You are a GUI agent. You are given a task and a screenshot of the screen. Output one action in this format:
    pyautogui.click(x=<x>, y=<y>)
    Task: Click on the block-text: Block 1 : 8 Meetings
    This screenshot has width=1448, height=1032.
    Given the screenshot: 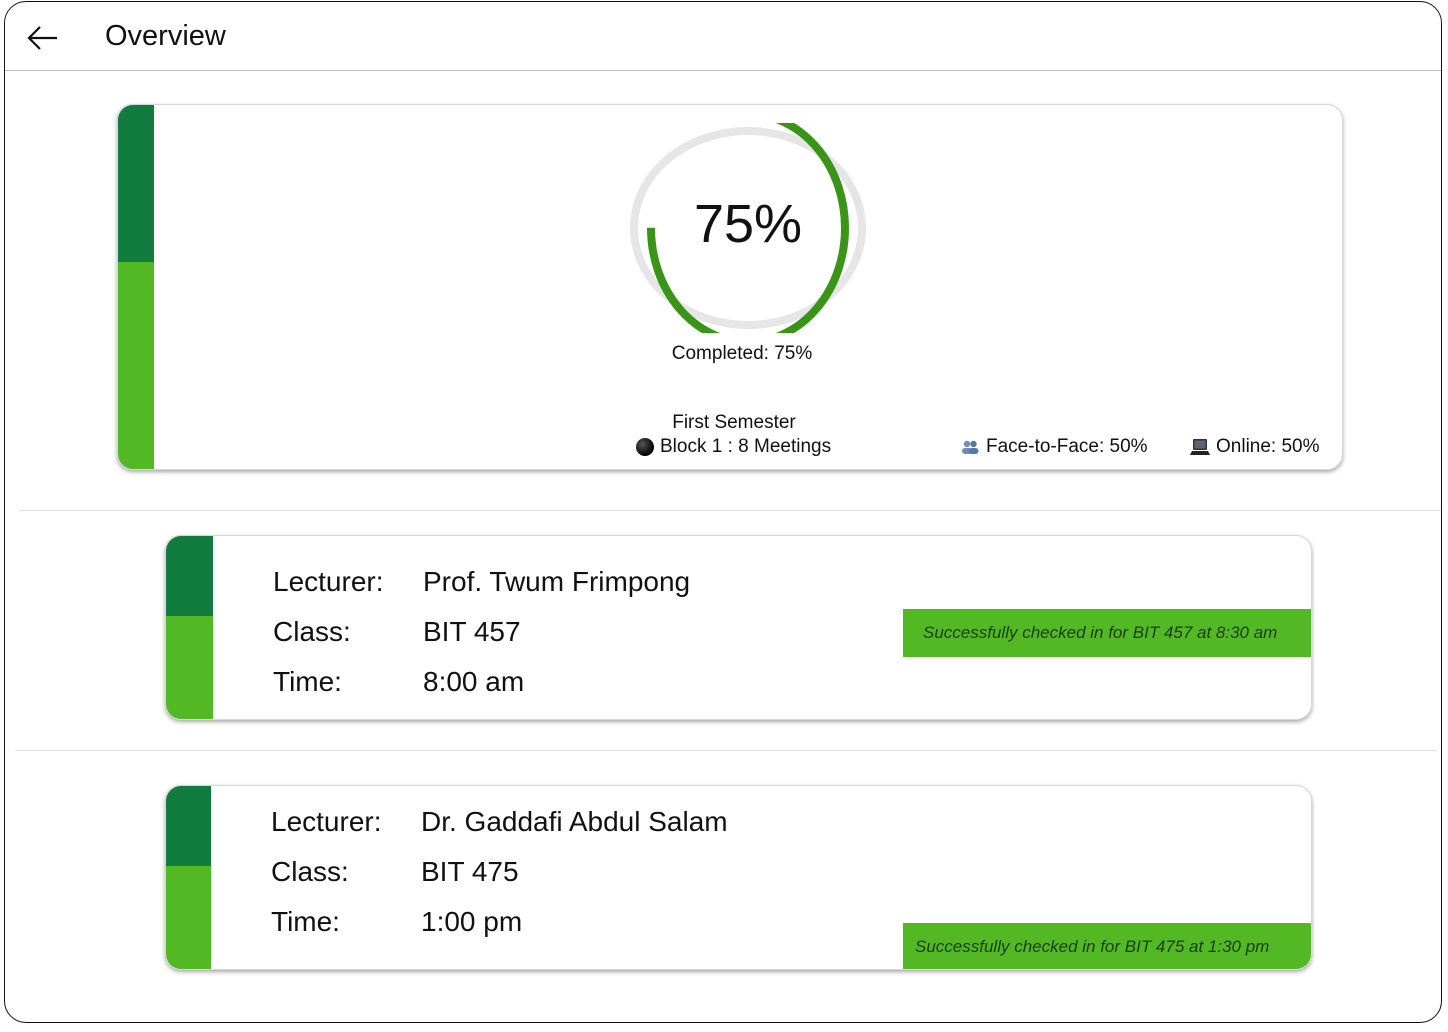 What is the action you would take?
    pyautogui.click(x=746, y=446)
    